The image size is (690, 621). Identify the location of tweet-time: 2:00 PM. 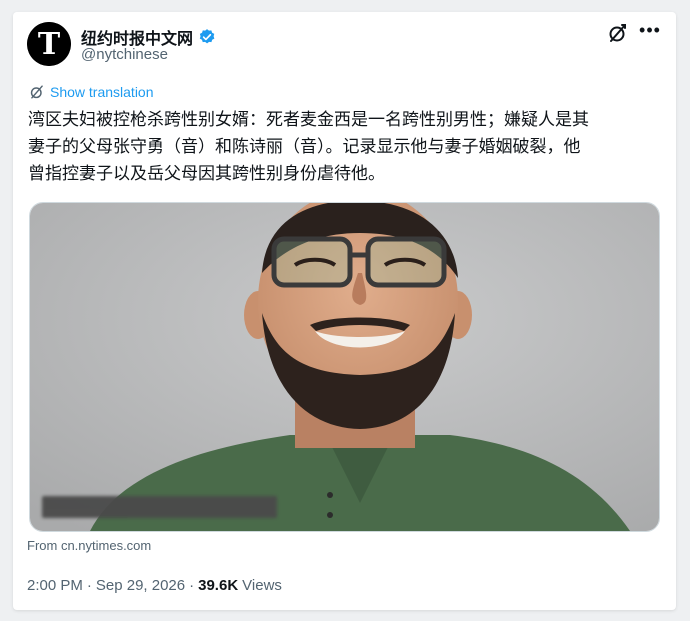
(55, 585).